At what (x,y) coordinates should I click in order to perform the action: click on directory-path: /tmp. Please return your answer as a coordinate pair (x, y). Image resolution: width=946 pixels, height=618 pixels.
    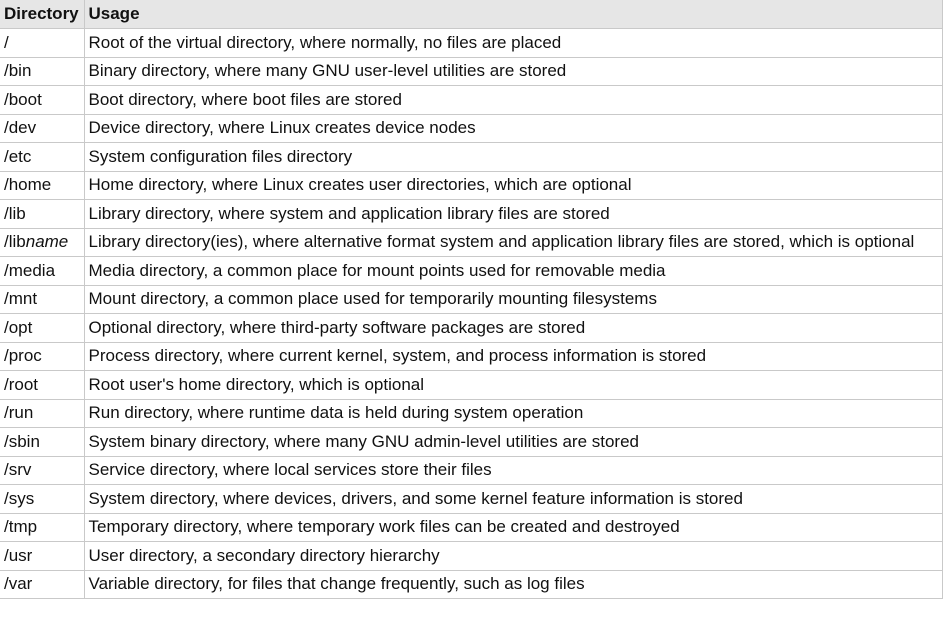
    Looking at the image, I should click on (21, 527).